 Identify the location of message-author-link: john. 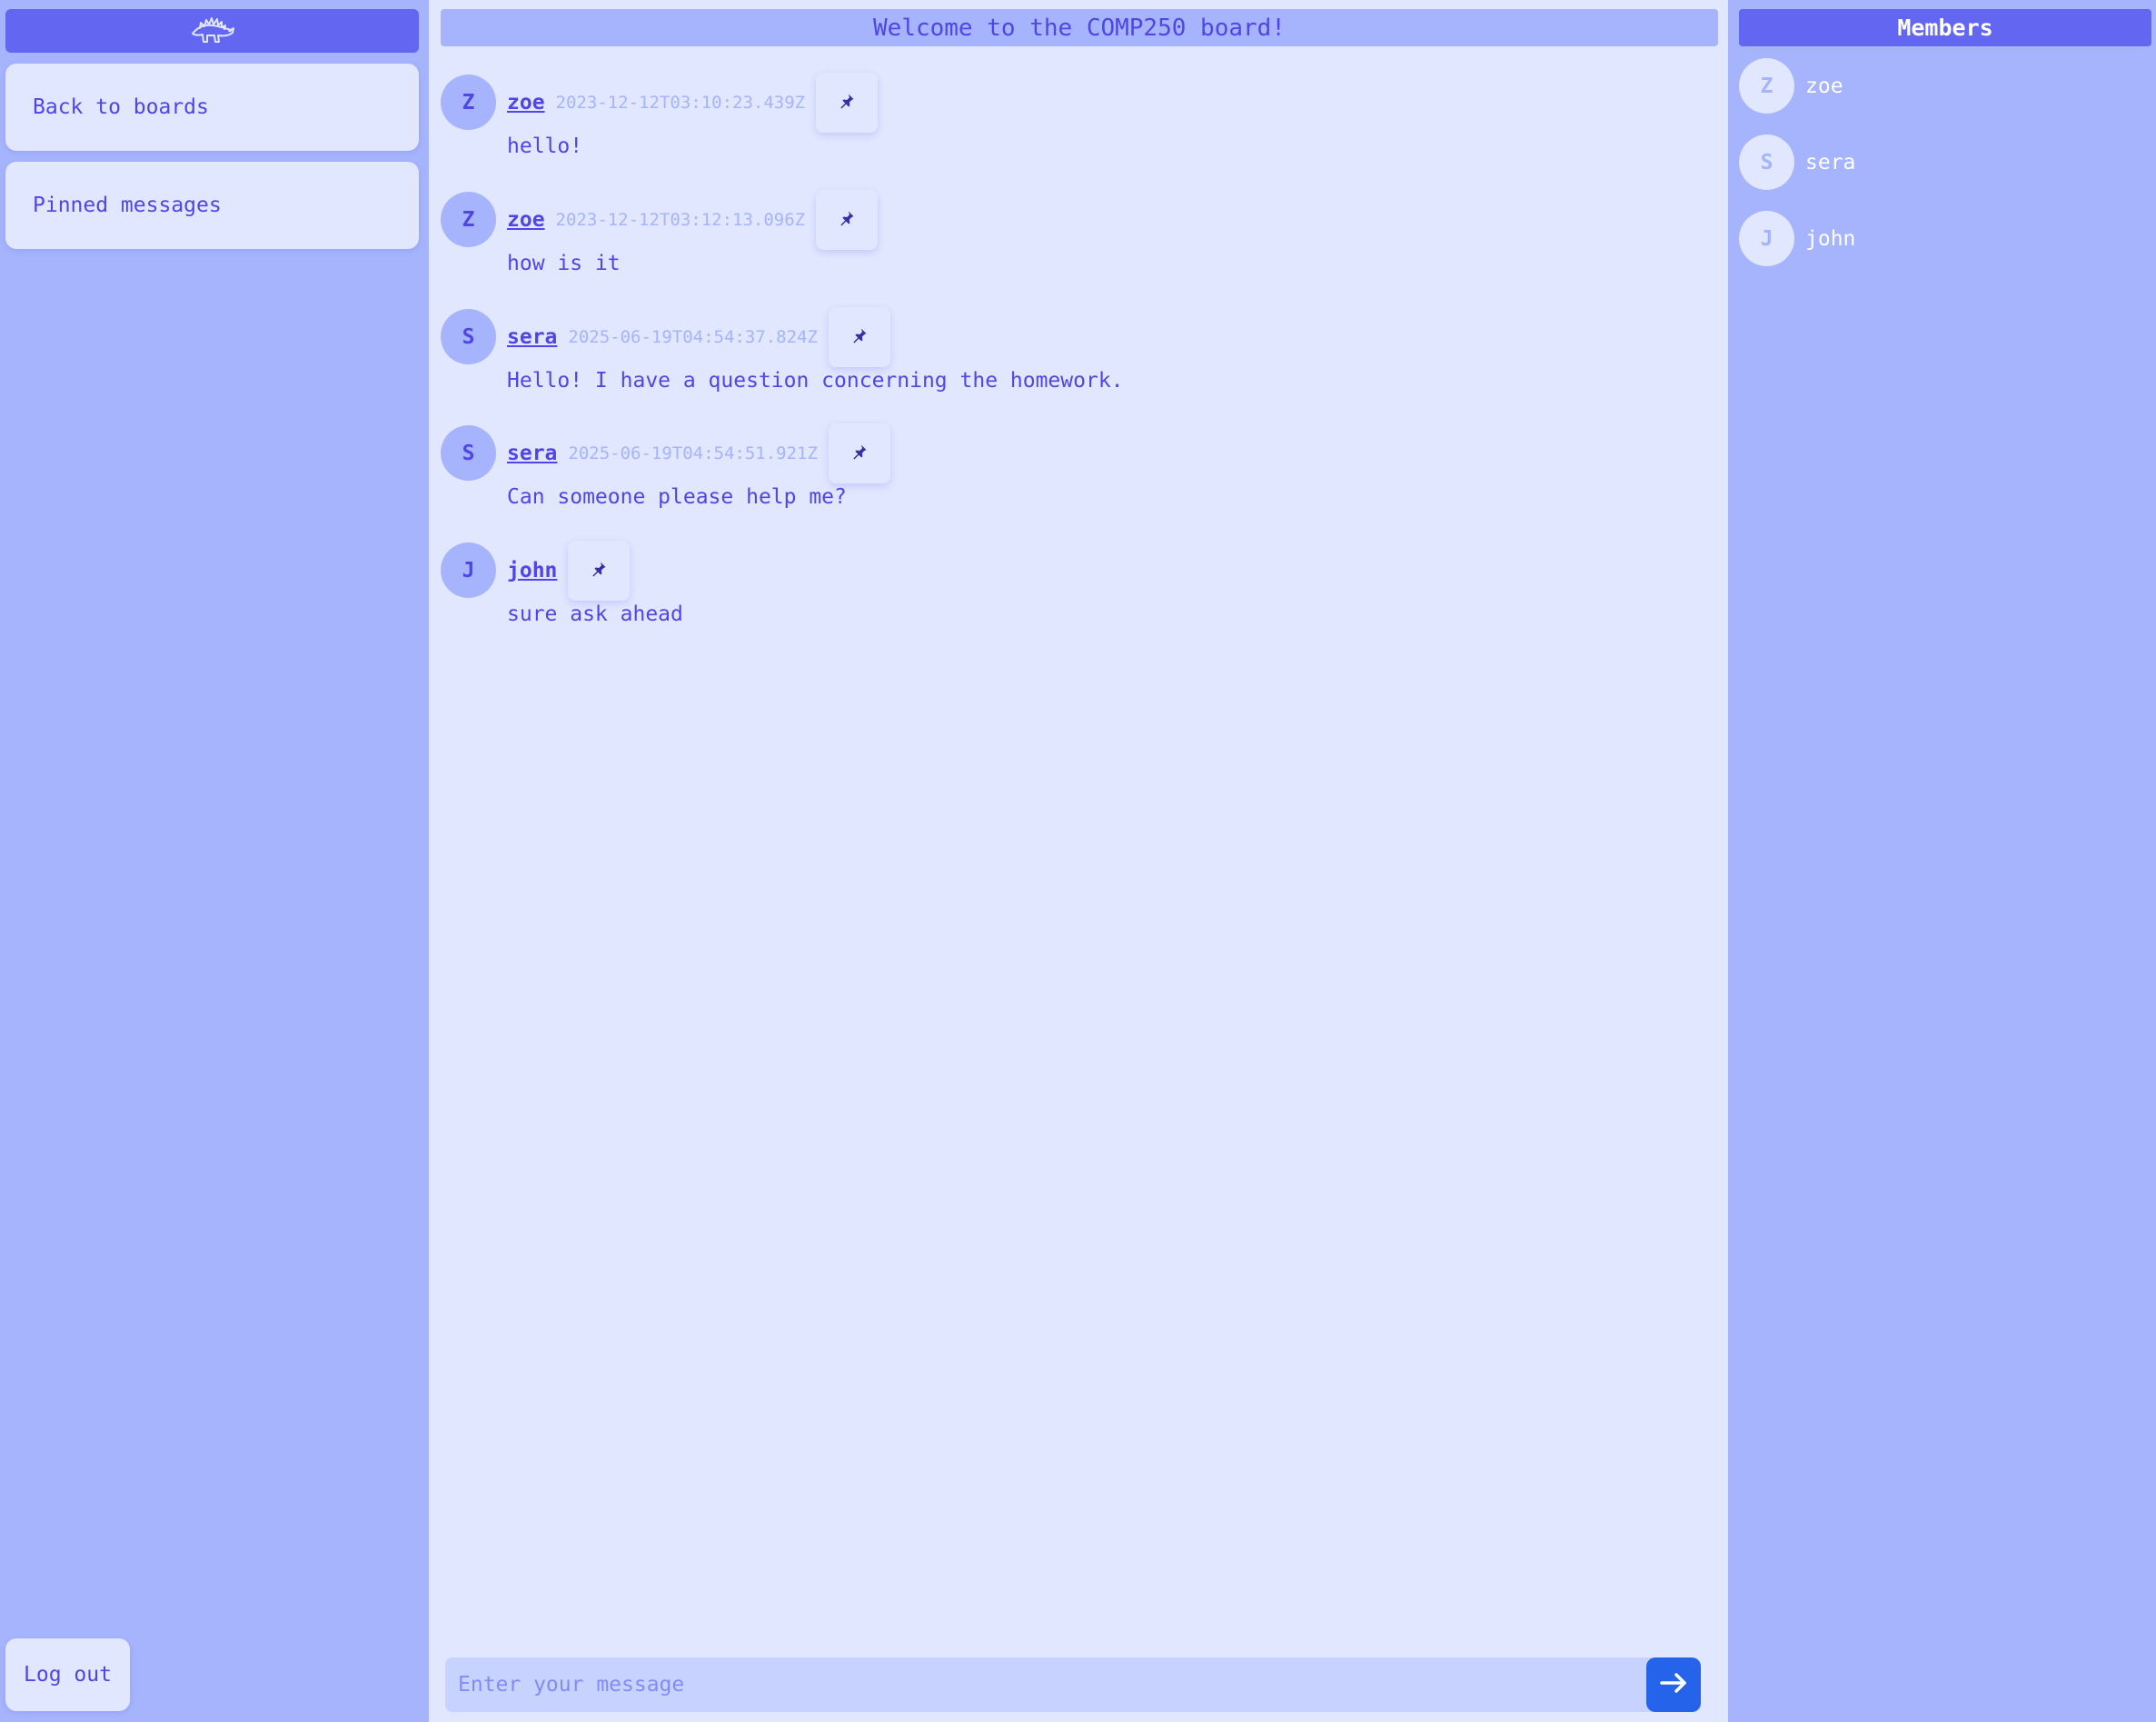
(532, 570).